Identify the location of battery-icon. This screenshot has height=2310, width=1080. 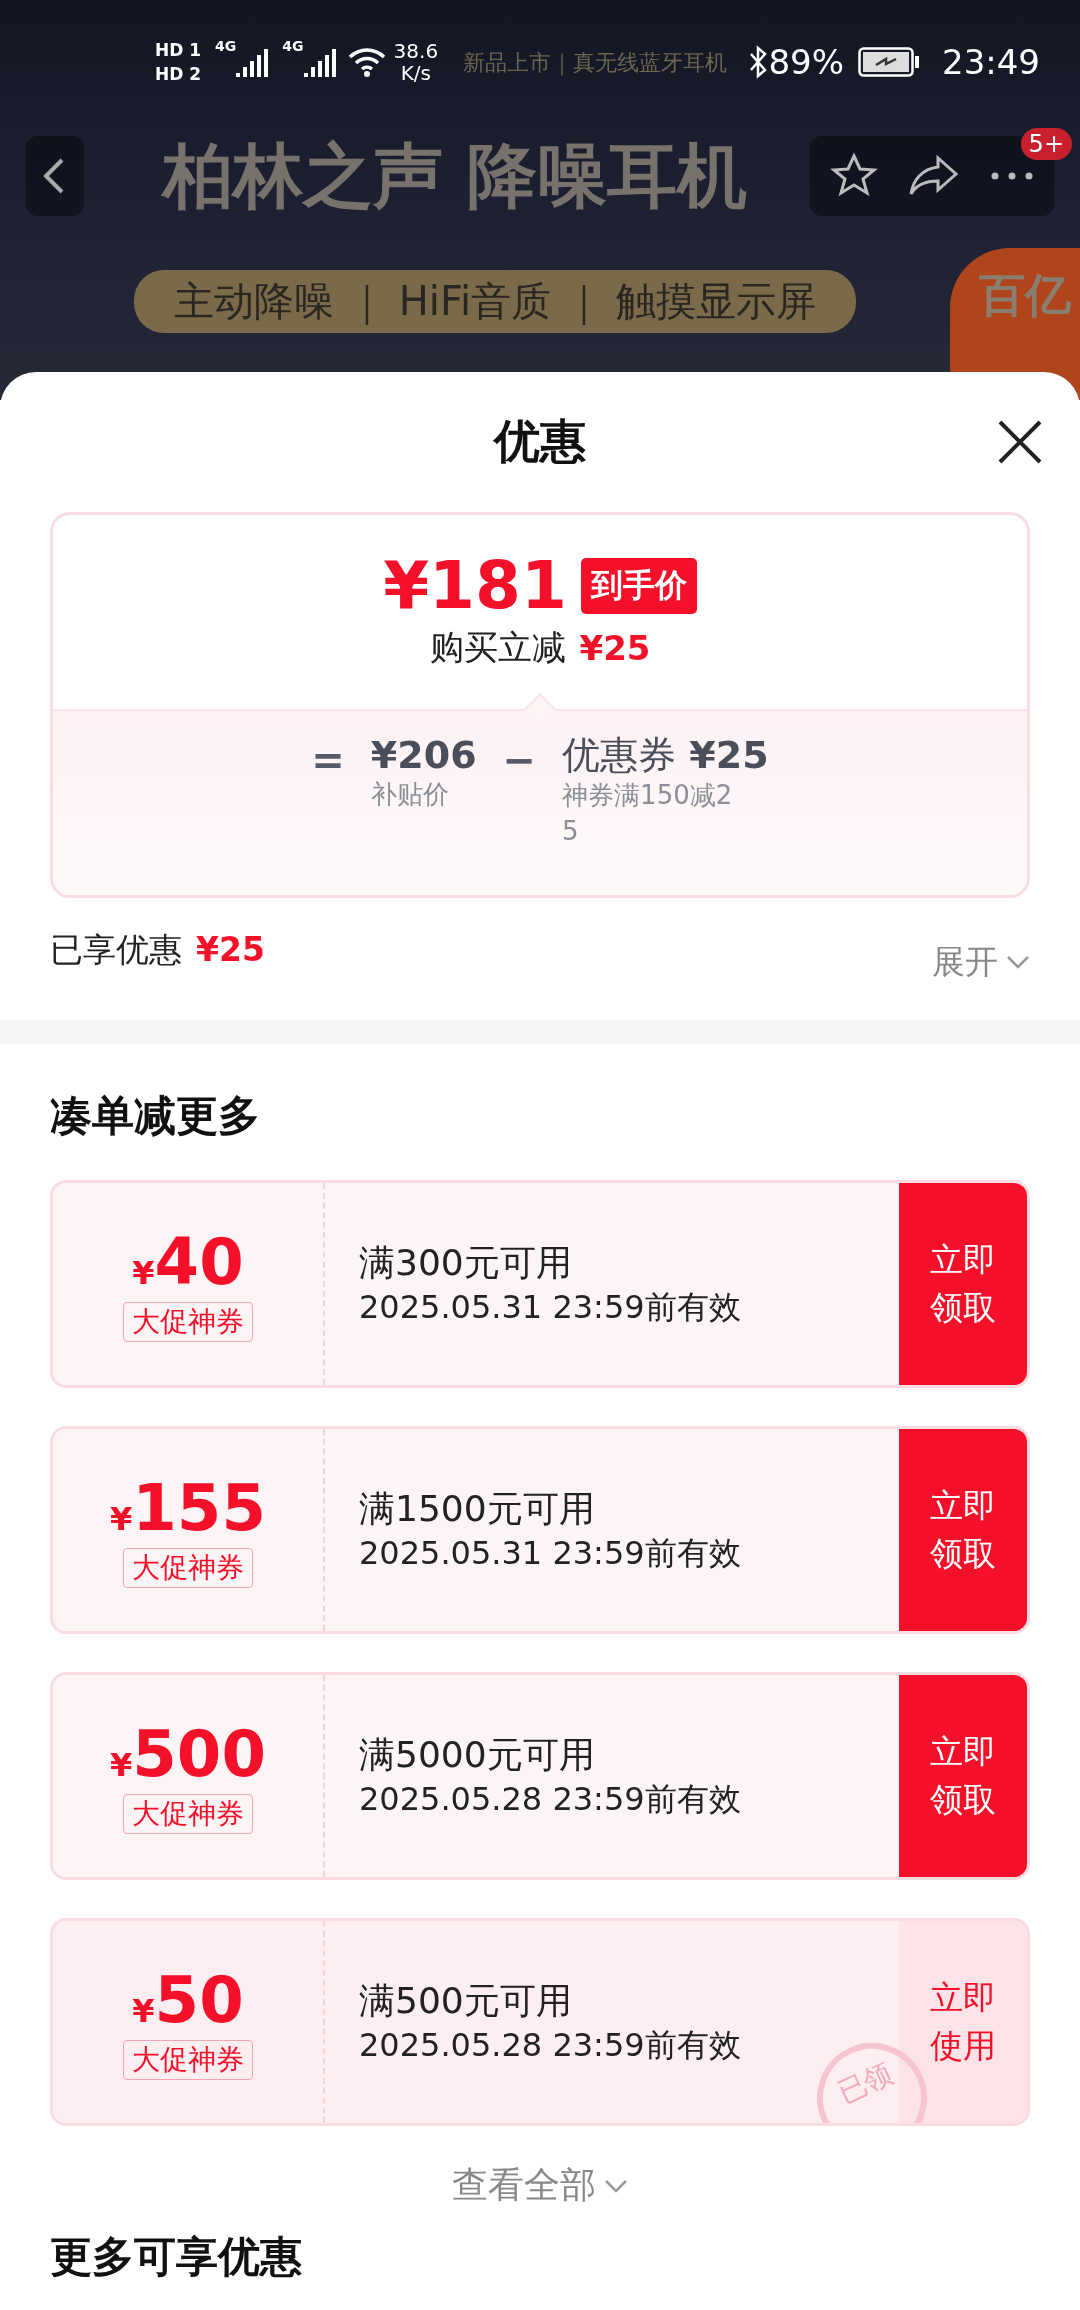
(889, 62).